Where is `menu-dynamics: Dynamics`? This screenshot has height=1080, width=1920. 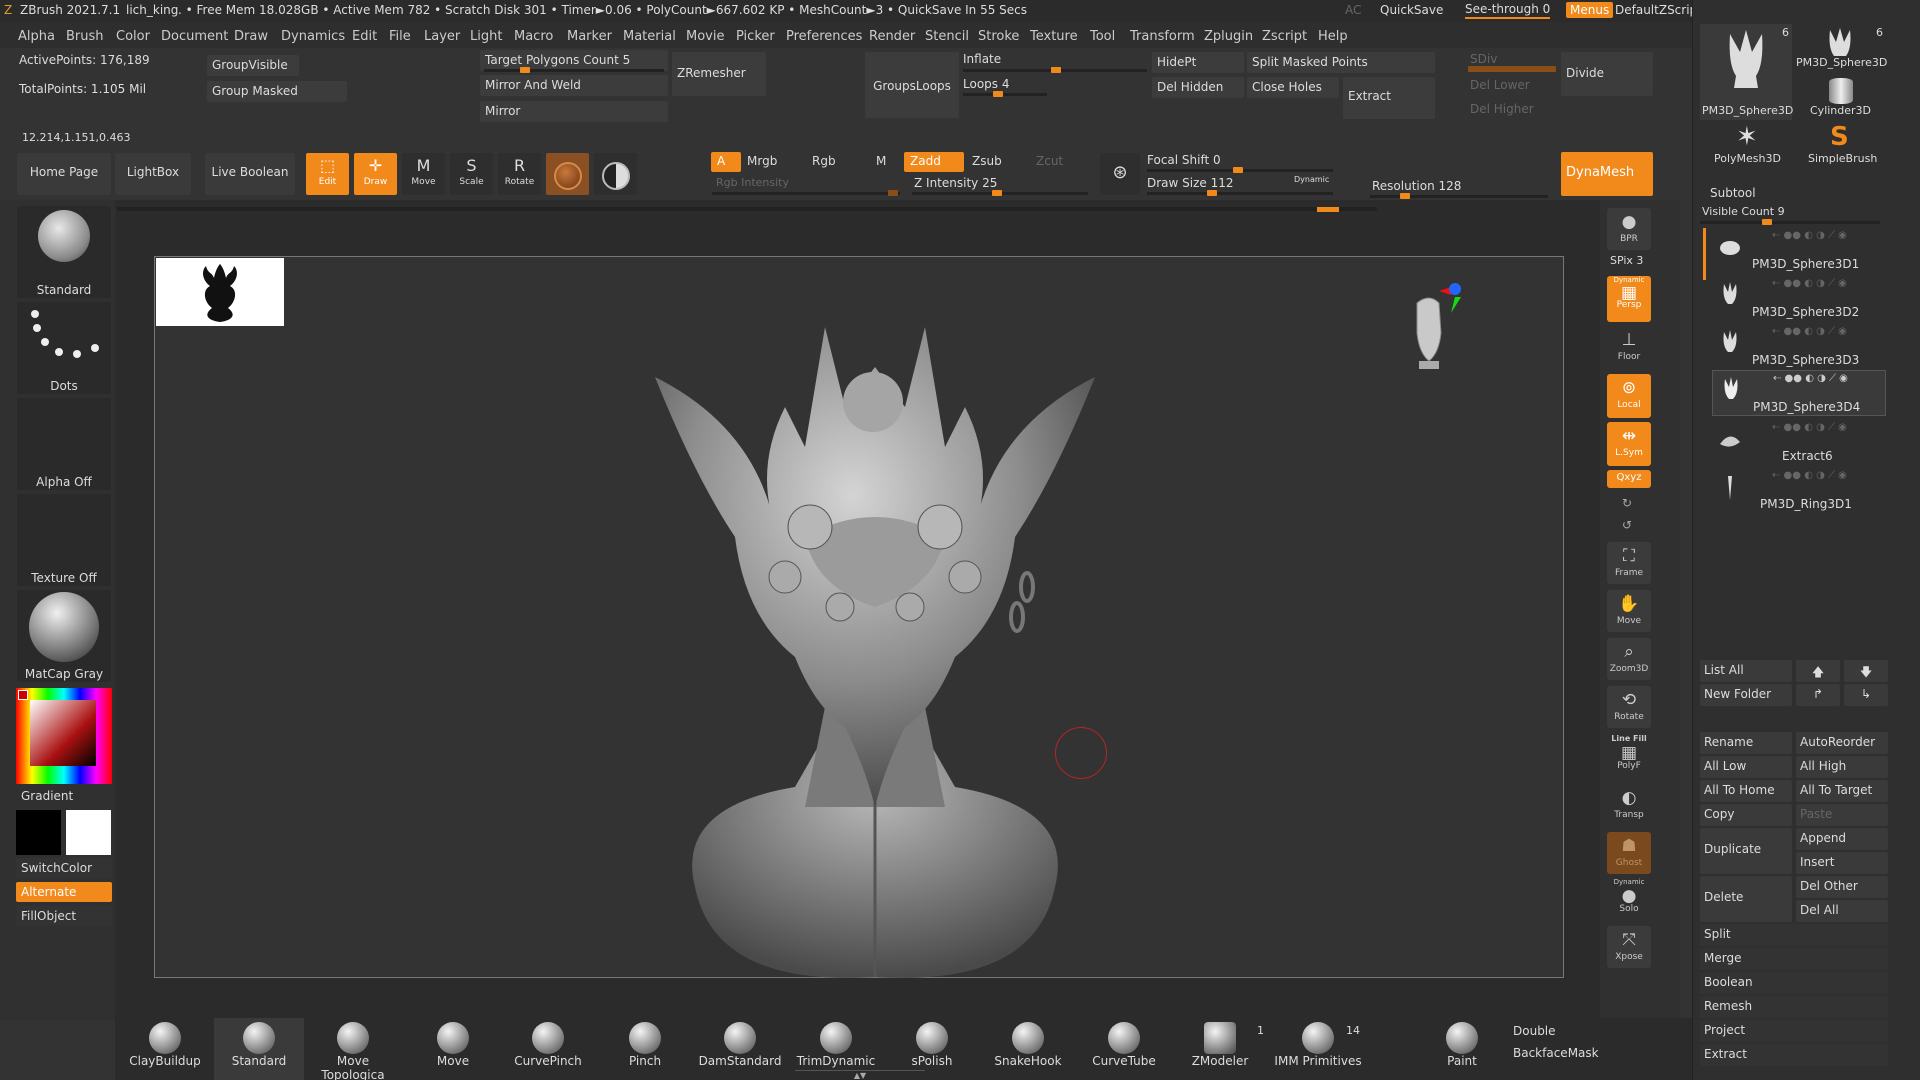
menu-dynamics: Dynamics is located at coordinates (313, 36).